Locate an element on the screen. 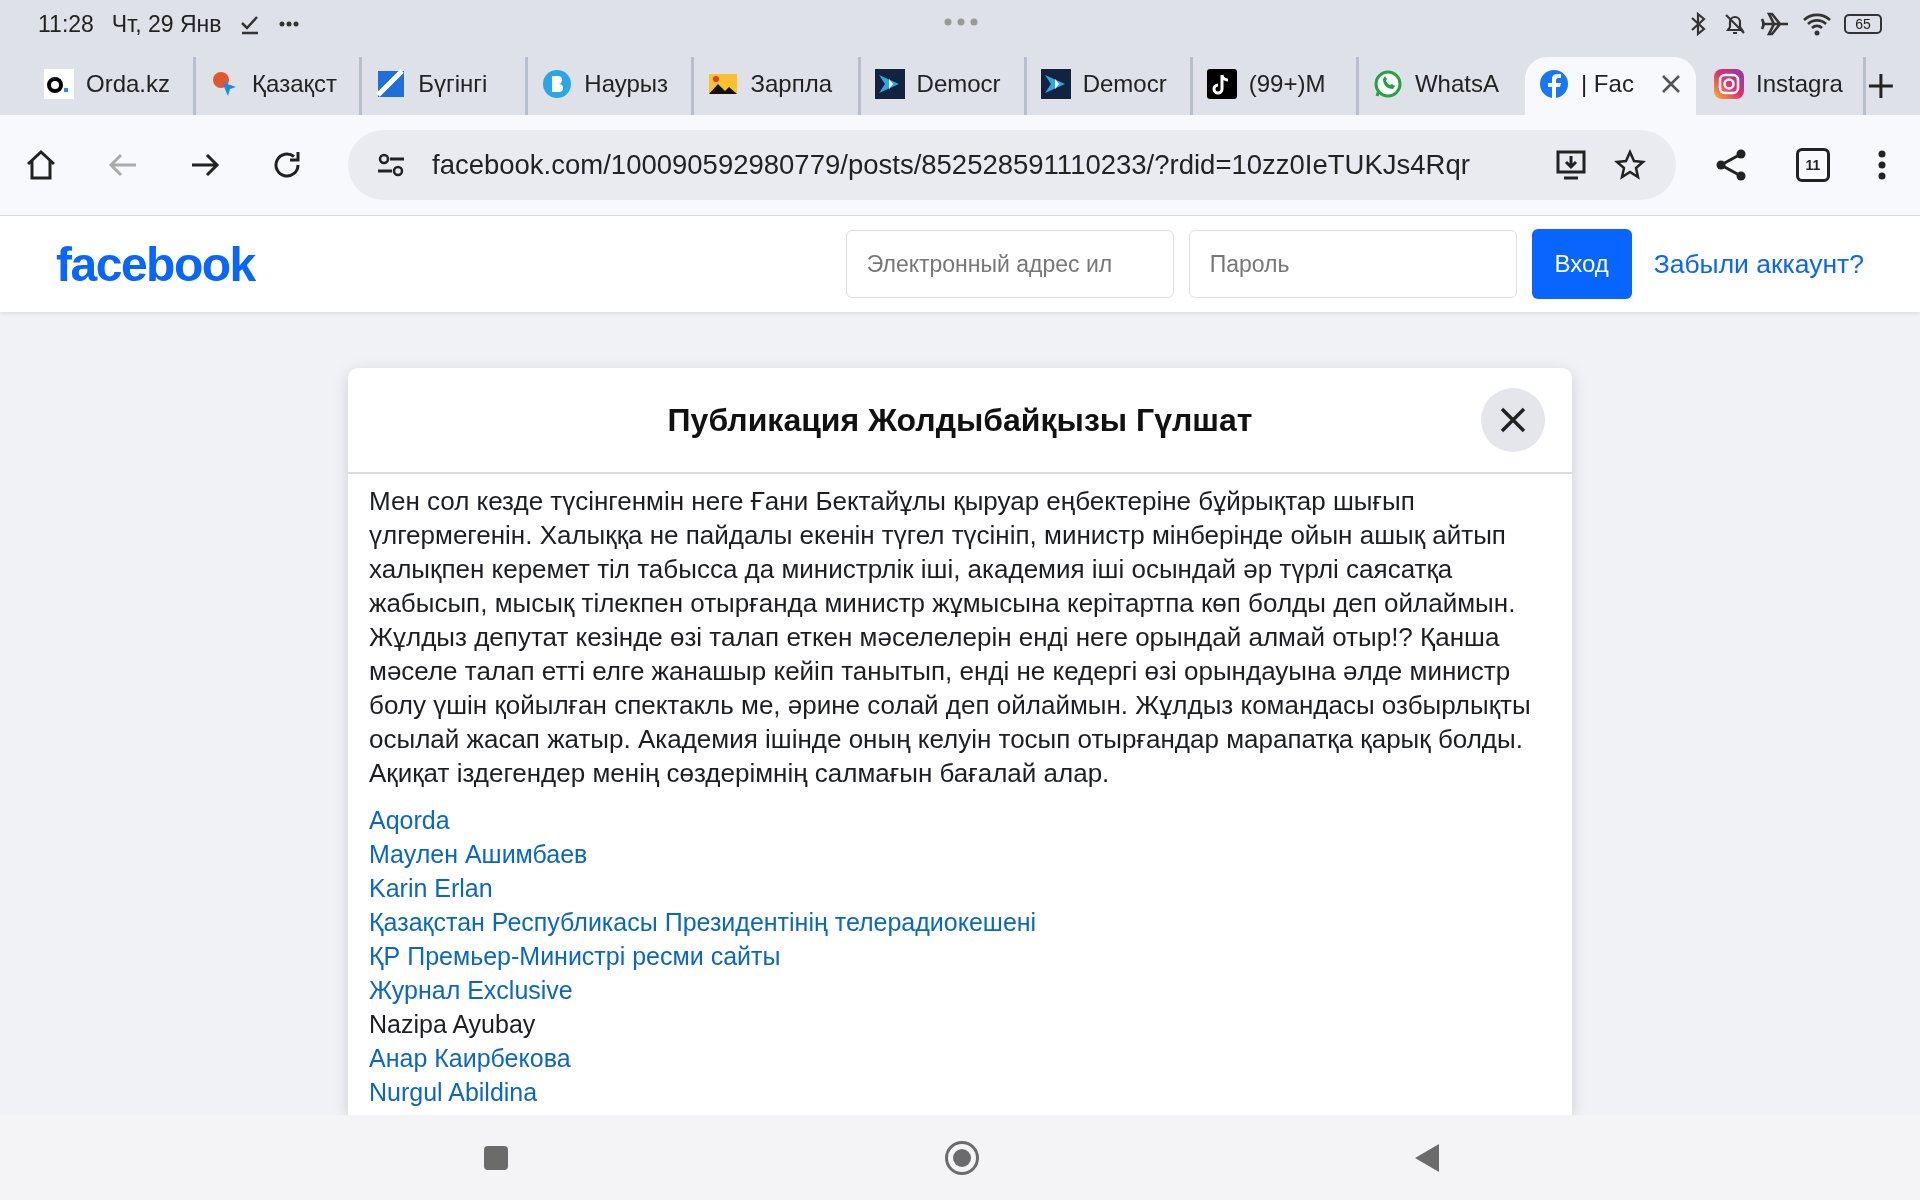  star-icon is located at coordinates (1630, 165).